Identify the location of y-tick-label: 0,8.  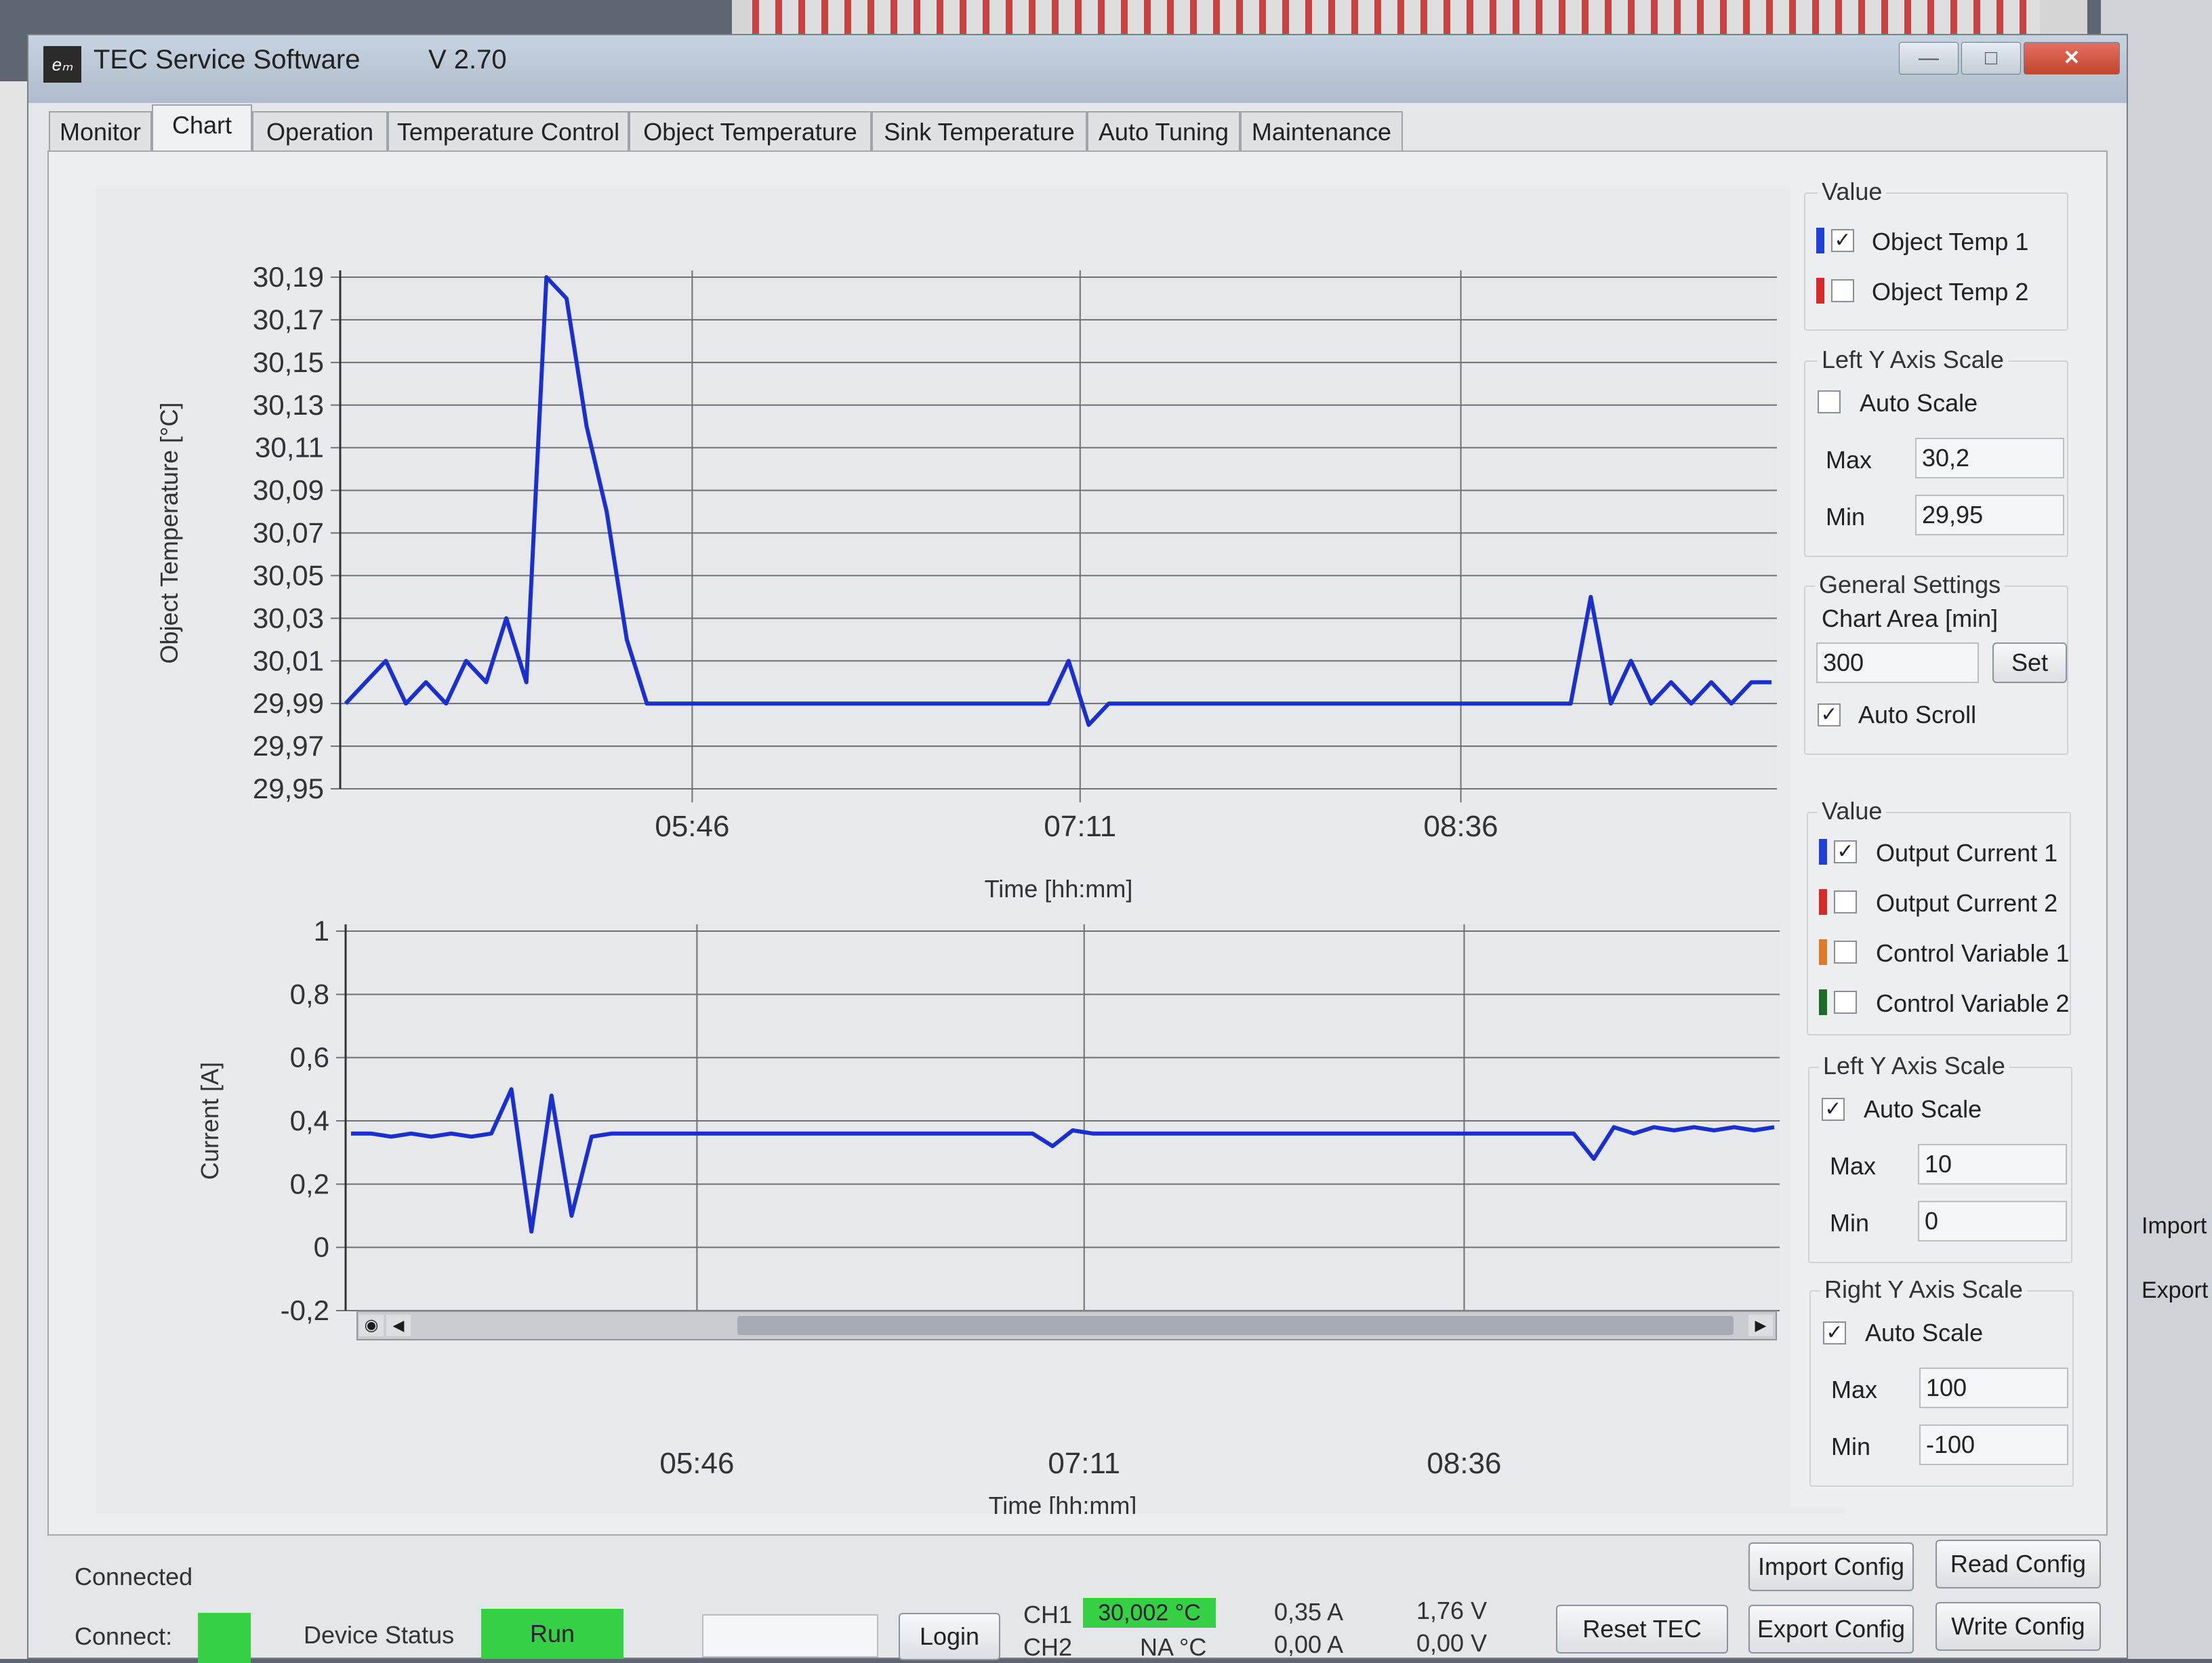
(309, 994).